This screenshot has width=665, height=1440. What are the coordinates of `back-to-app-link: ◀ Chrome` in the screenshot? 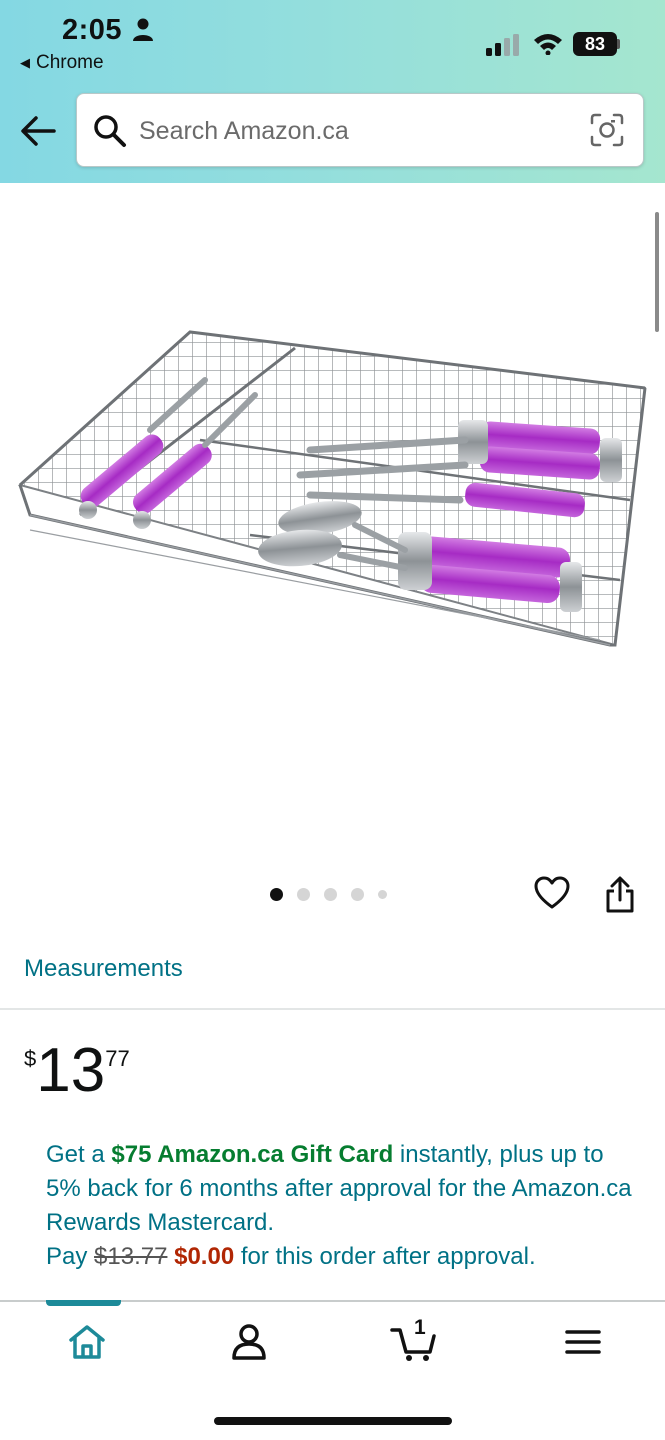 It's located at (62, 63).